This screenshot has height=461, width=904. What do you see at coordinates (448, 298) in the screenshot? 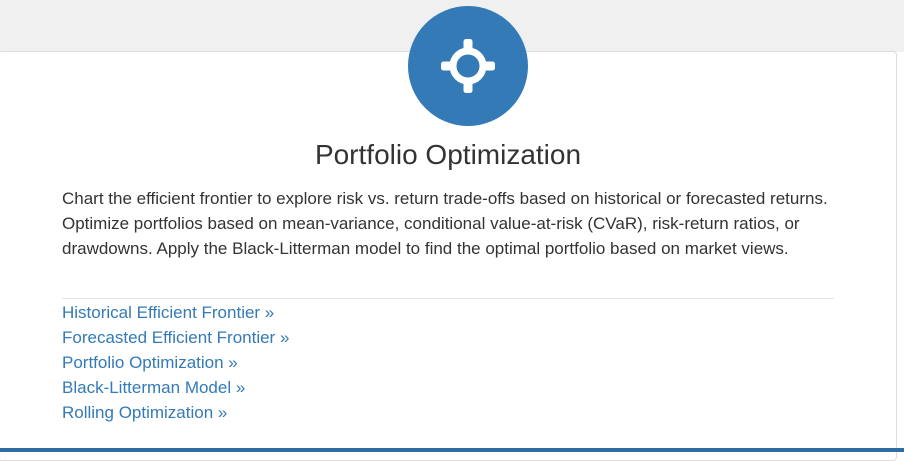
I see `divider` at bounding box center [448, 298].